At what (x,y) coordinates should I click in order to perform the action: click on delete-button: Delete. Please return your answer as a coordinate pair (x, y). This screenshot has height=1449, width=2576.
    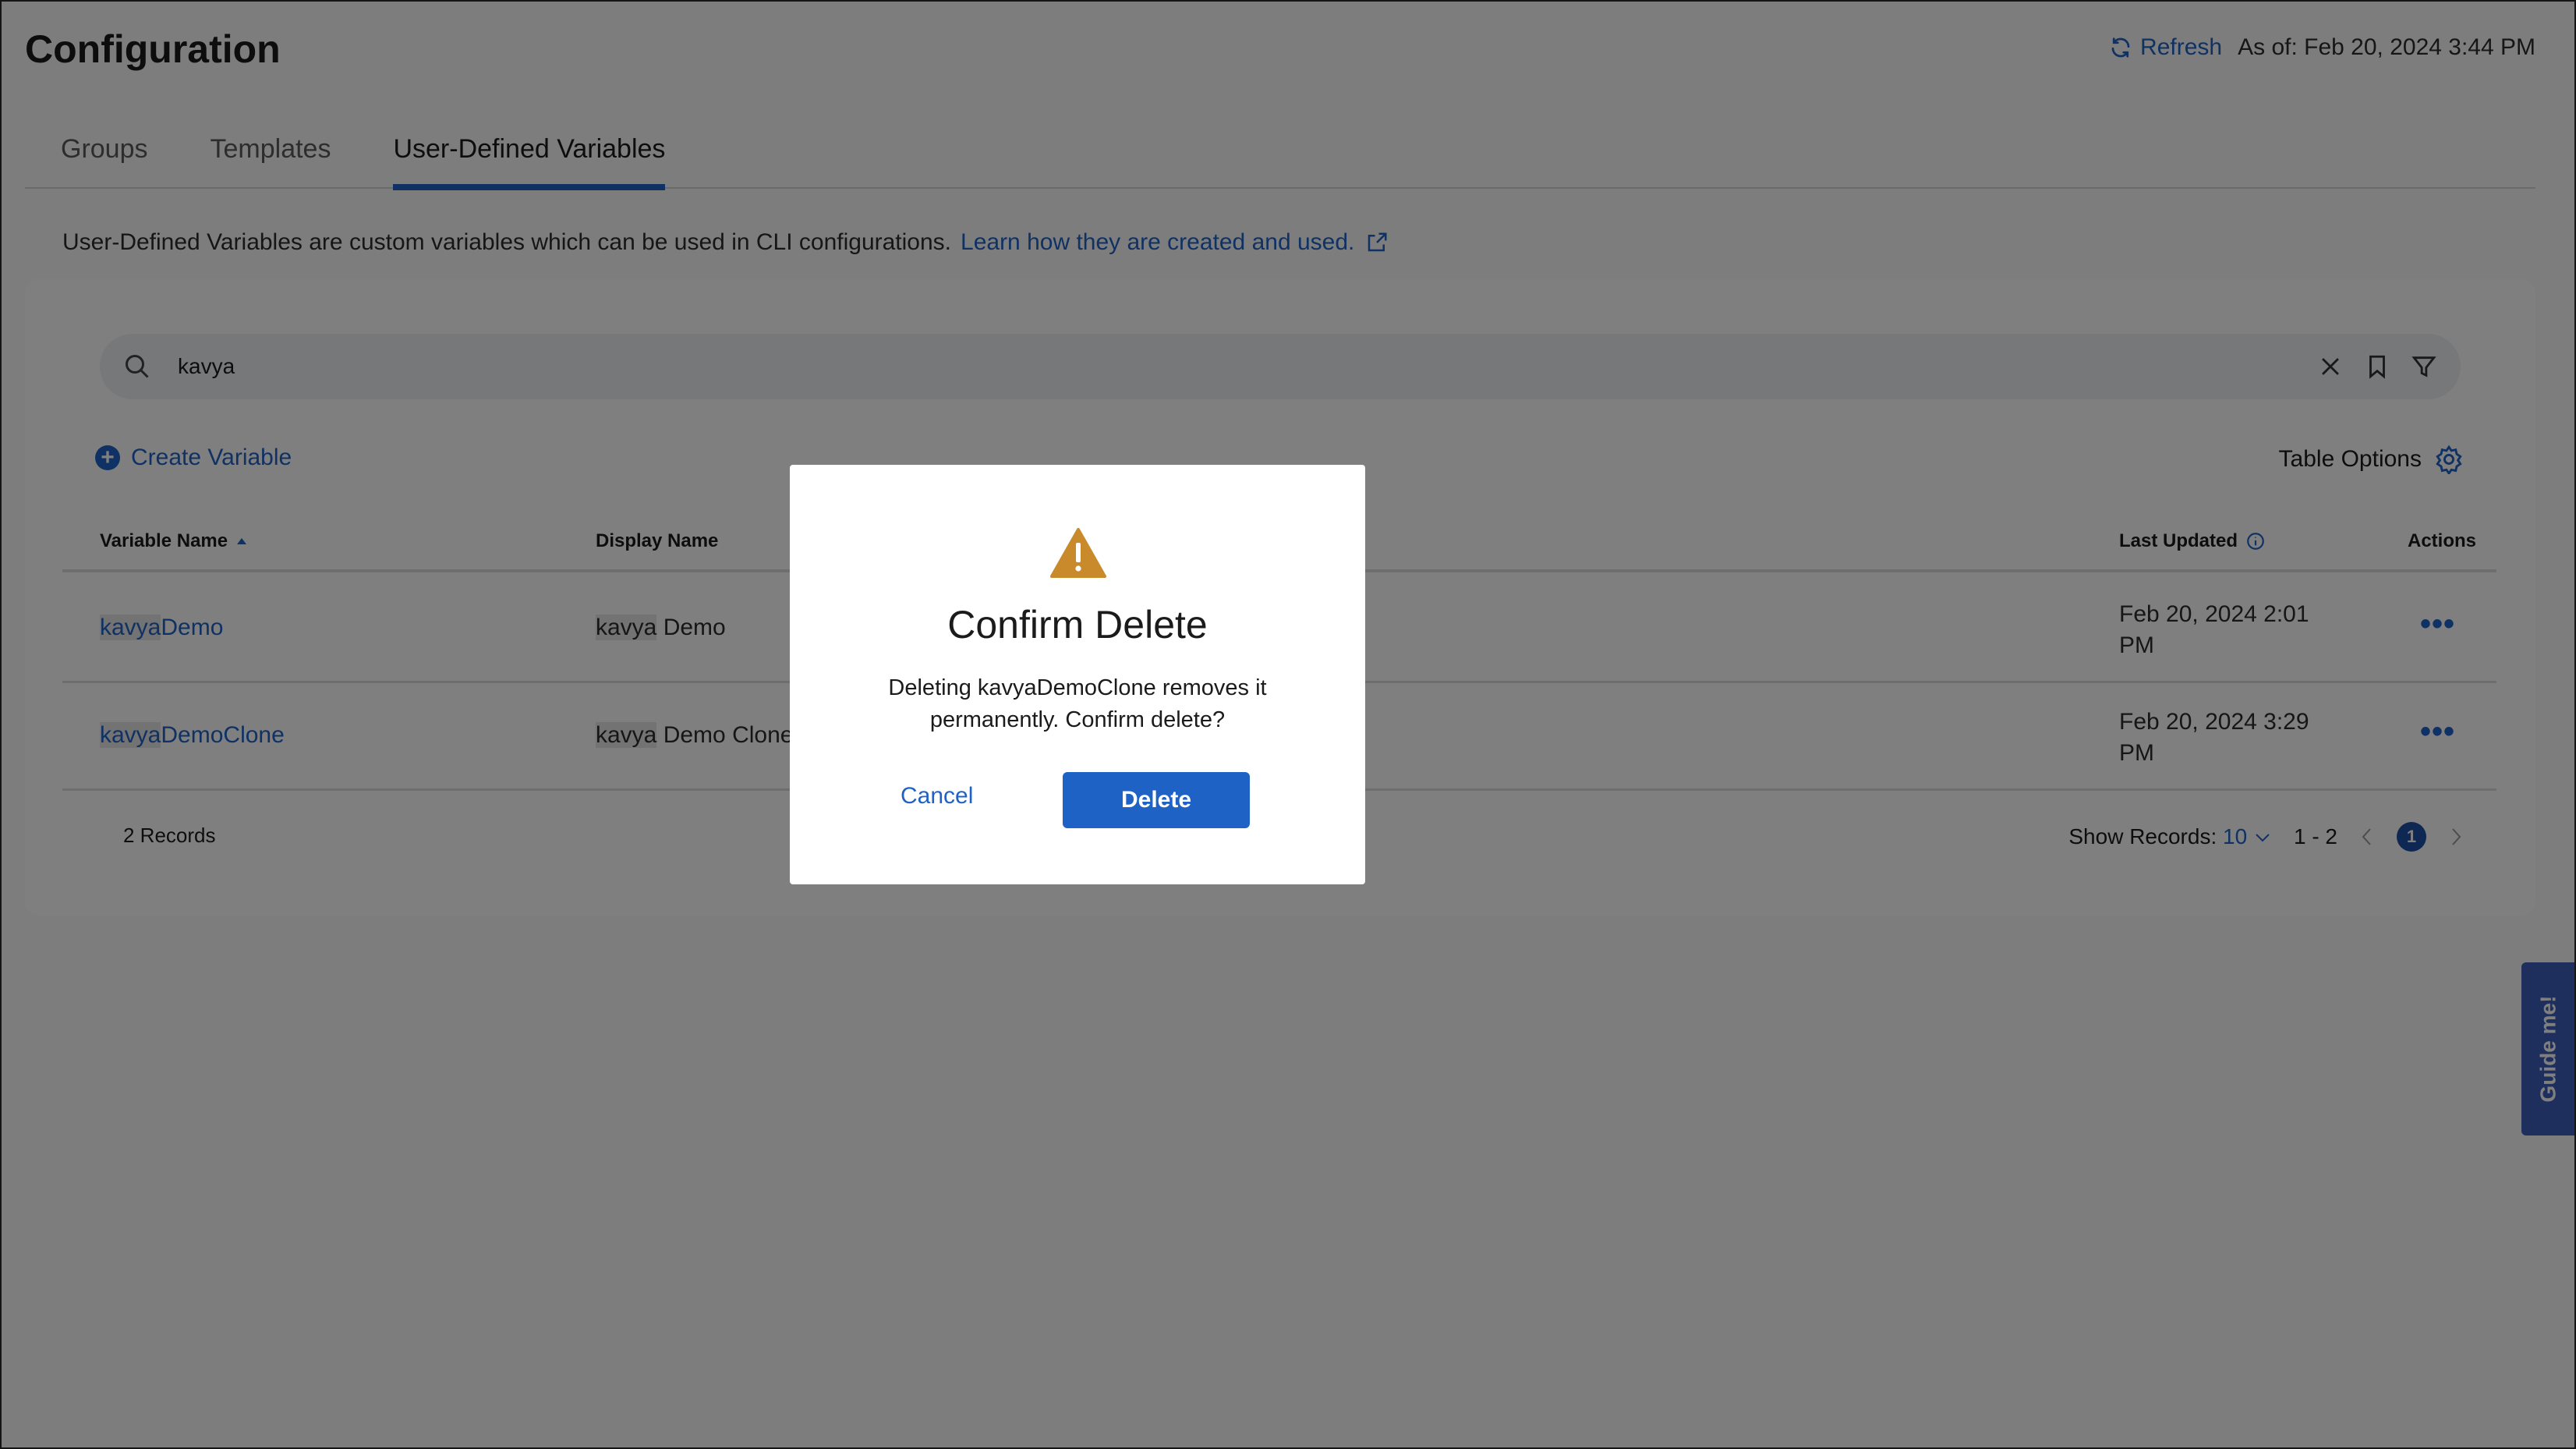
    Looking at the image, I should click on (1156, 800).